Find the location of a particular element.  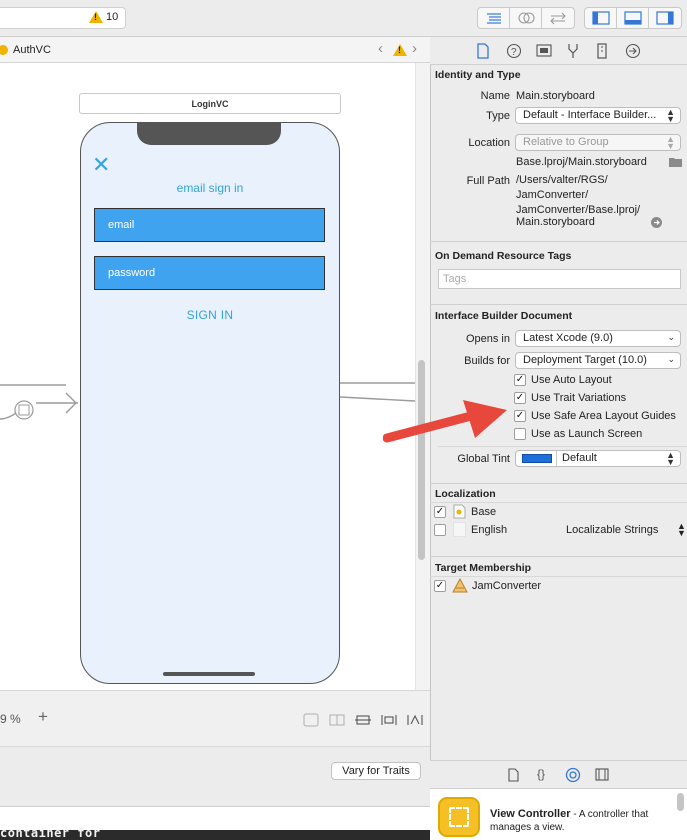

tint-color-swatch is located at coordinates (537, 458).